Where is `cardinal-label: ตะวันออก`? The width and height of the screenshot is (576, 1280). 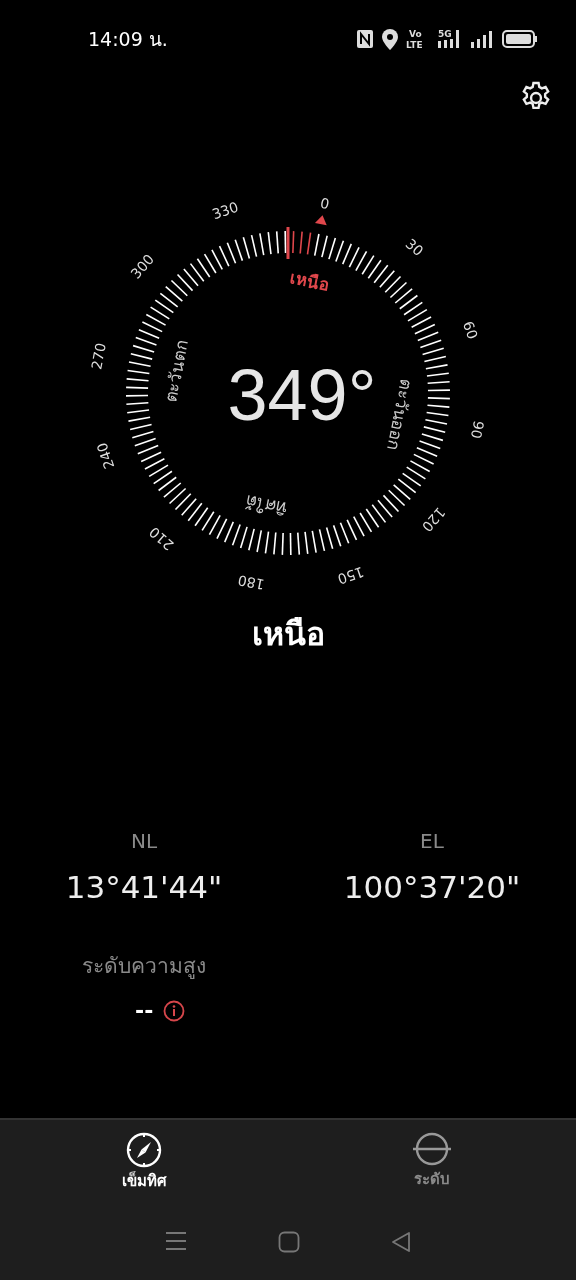 cardinal-label: ตะวันออก is located at coordinates (400, 414).